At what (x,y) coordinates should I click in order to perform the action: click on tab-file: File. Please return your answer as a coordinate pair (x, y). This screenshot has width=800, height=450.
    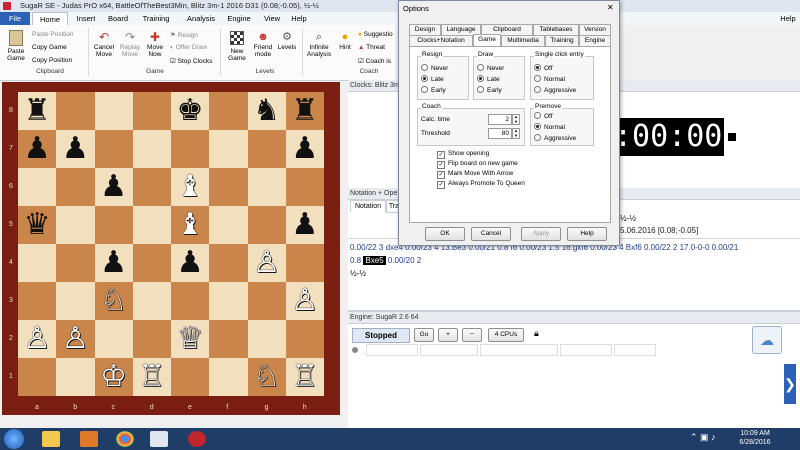
    Looking at the image, I should click on (15, 18).